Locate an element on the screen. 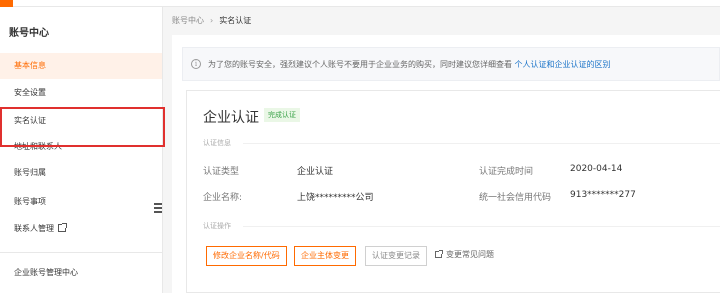  info-icon: i is located at coordinates (196, 64).